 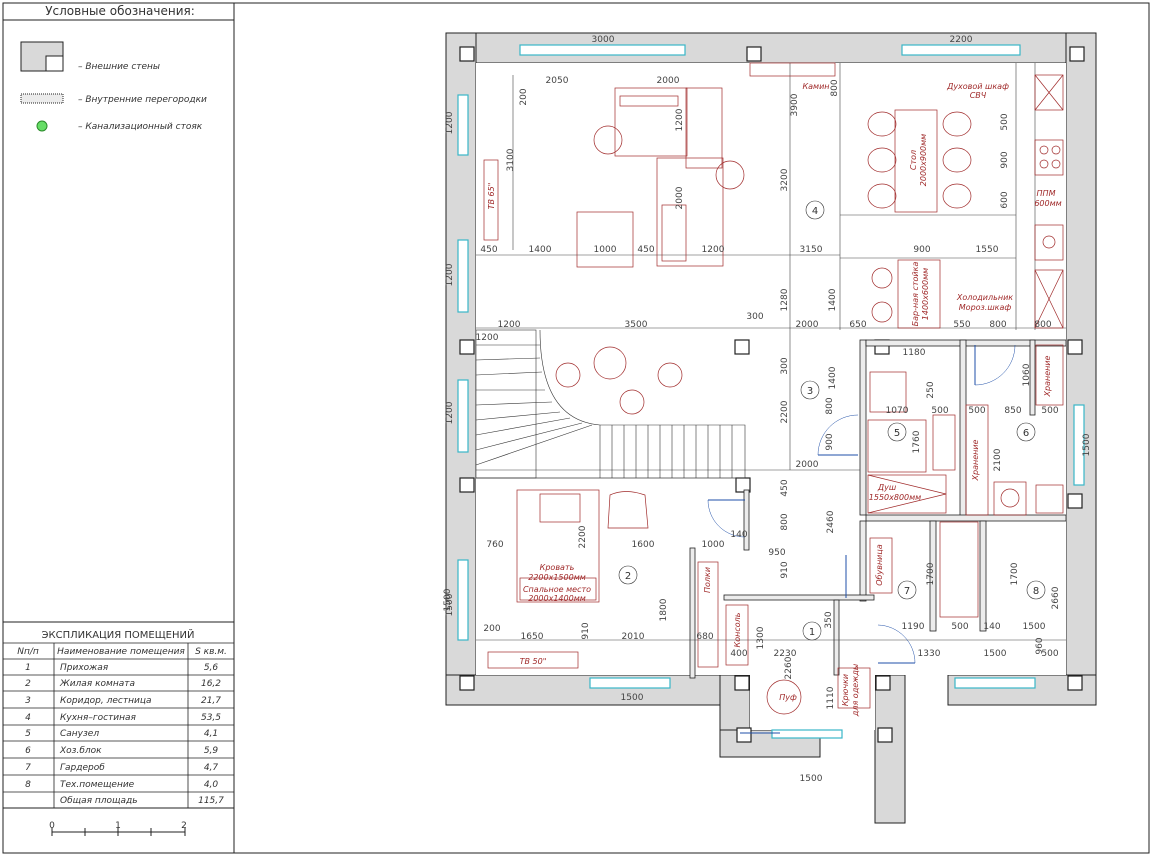 What do you see at coordinates (28, 652) in the screenshot?
I see `explication-header-num: Nп/п` at bounding box center [28, 652].